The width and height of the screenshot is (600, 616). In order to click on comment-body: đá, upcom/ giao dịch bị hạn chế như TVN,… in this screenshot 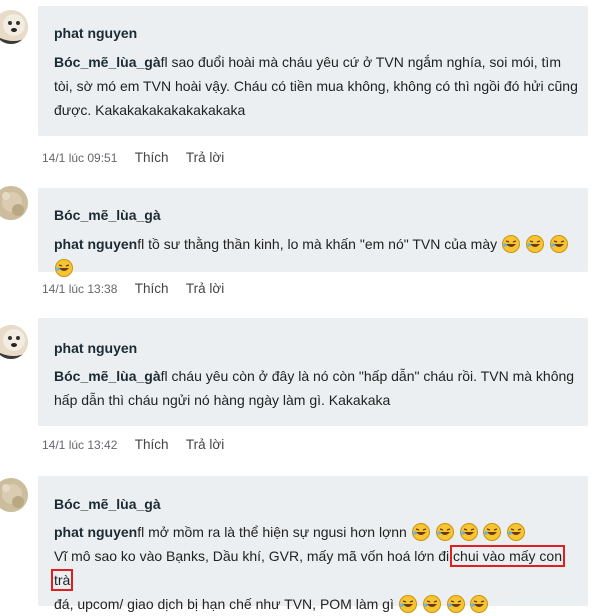, I will do `click(224, 604)`.